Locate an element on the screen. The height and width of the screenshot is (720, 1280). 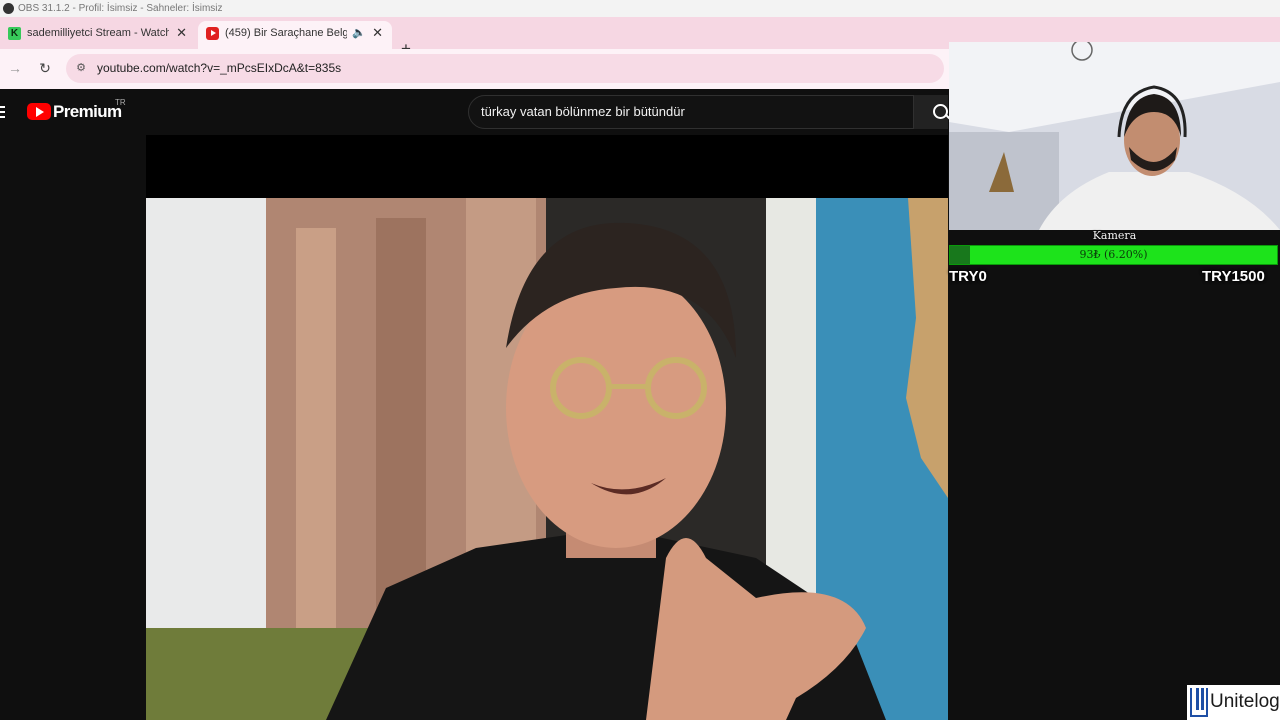
youtube-logo-icon is located at coordinates (39, 111).